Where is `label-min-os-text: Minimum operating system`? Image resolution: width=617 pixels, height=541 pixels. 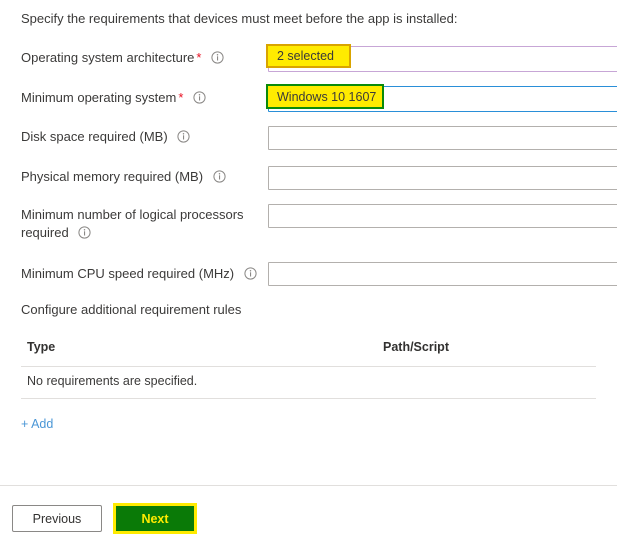 label-min-os-text: Minimum operating system is located at coordinates (99, 97).